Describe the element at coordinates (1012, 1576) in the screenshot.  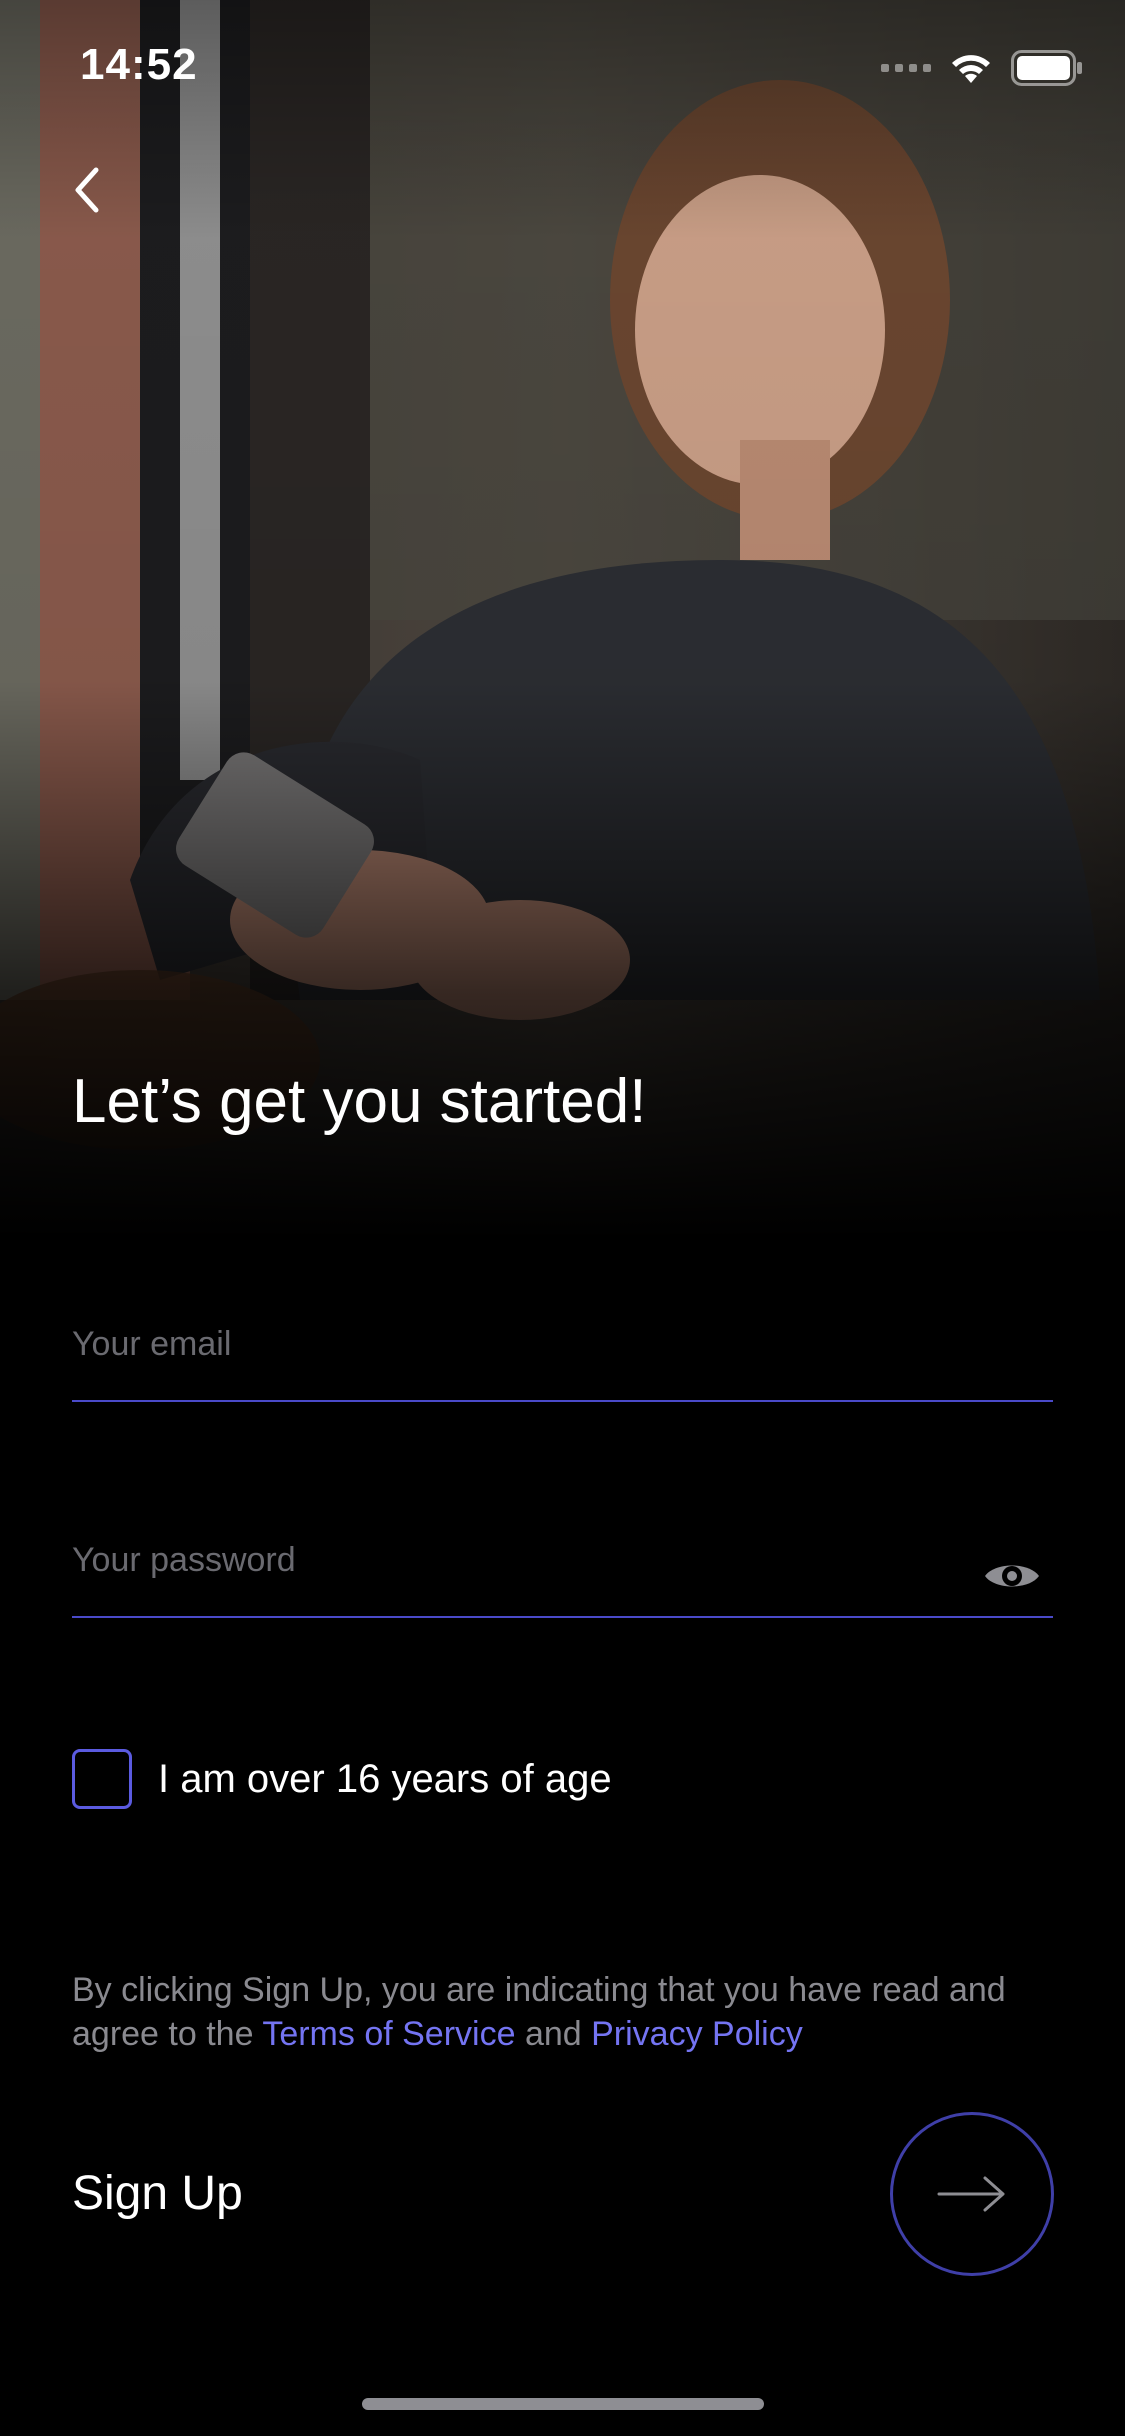
I see `eye-icon` at that location.